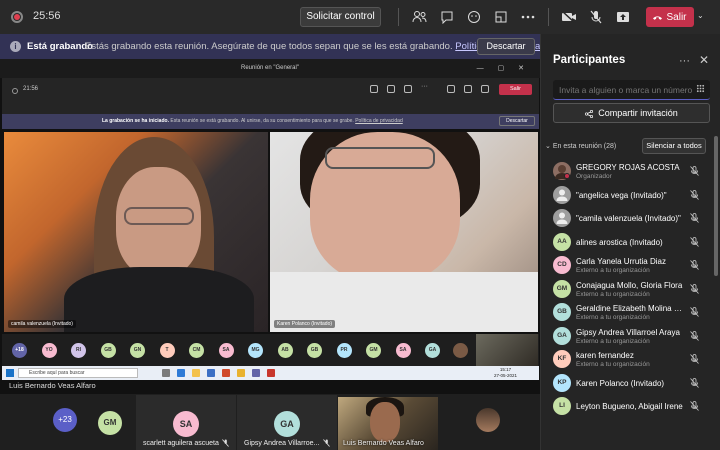  I want to click on gallery-avatar: GM, so click(110, 423).